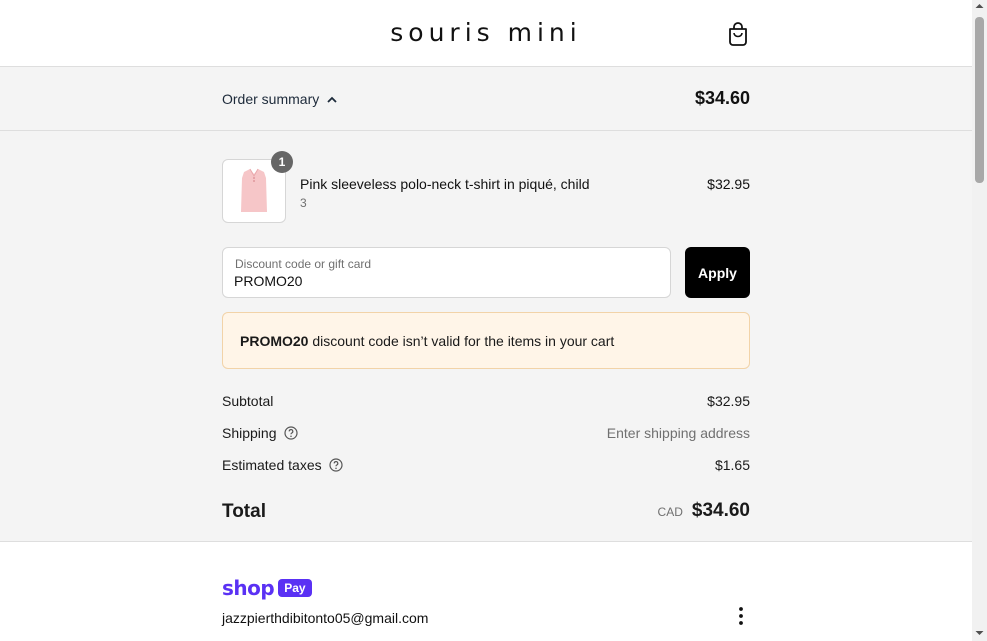 The height and width of the screenshot is (641, 987). What do you see at coordinates (678, 433) in the screenshot?
I see `shipping-value: Enter shipping address` at bounding box center [678, 433].